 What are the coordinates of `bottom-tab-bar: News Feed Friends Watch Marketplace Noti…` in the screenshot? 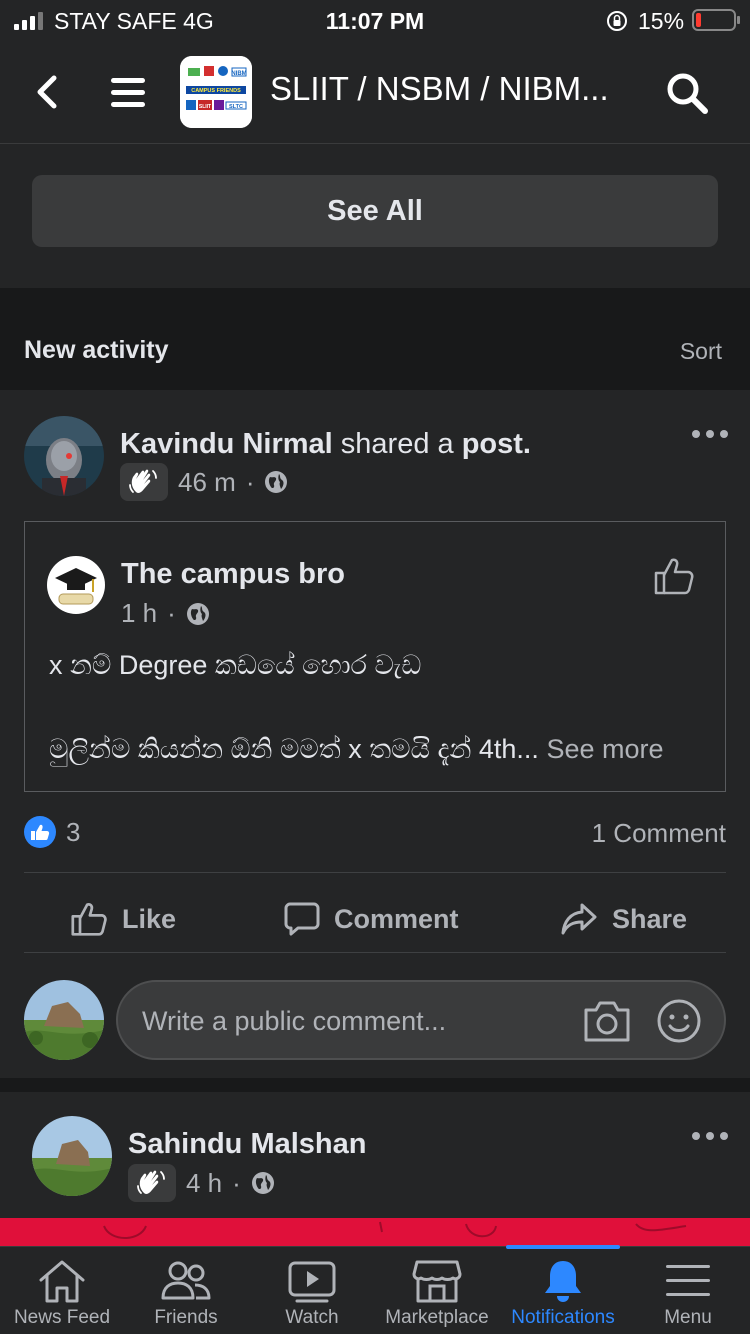 It's located at (375, 1289).